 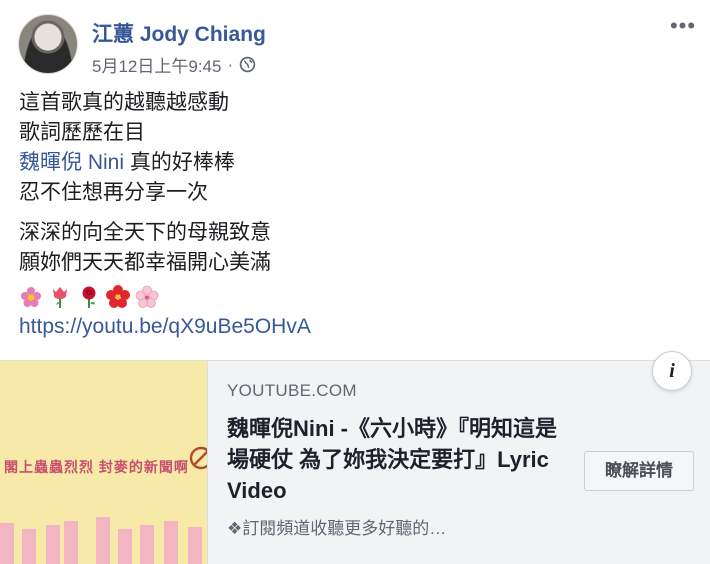 I want to click on post-line: 願妳們天天都幸福開心美滿, so click(x=145, y=262).